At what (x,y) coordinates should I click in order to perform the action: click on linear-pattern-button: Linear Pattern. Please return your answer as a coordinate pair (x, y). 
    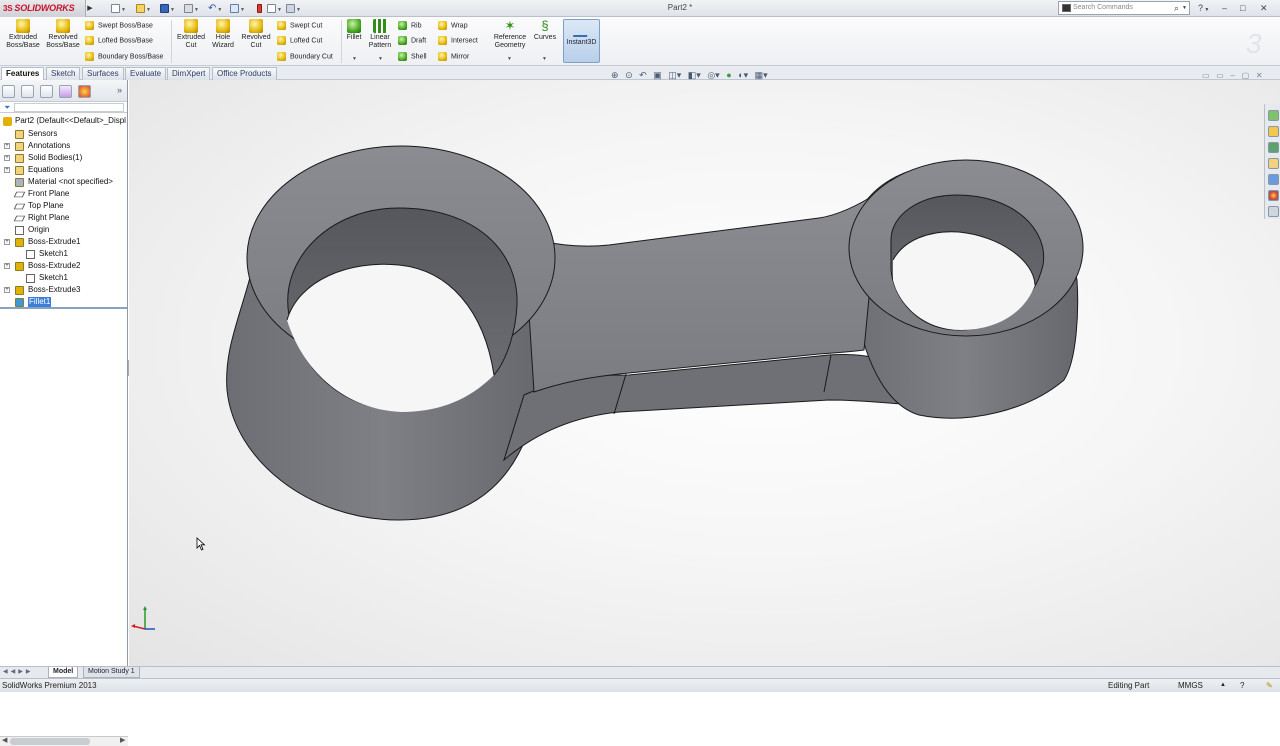
    Looking at the image, I should click on (380, 34).